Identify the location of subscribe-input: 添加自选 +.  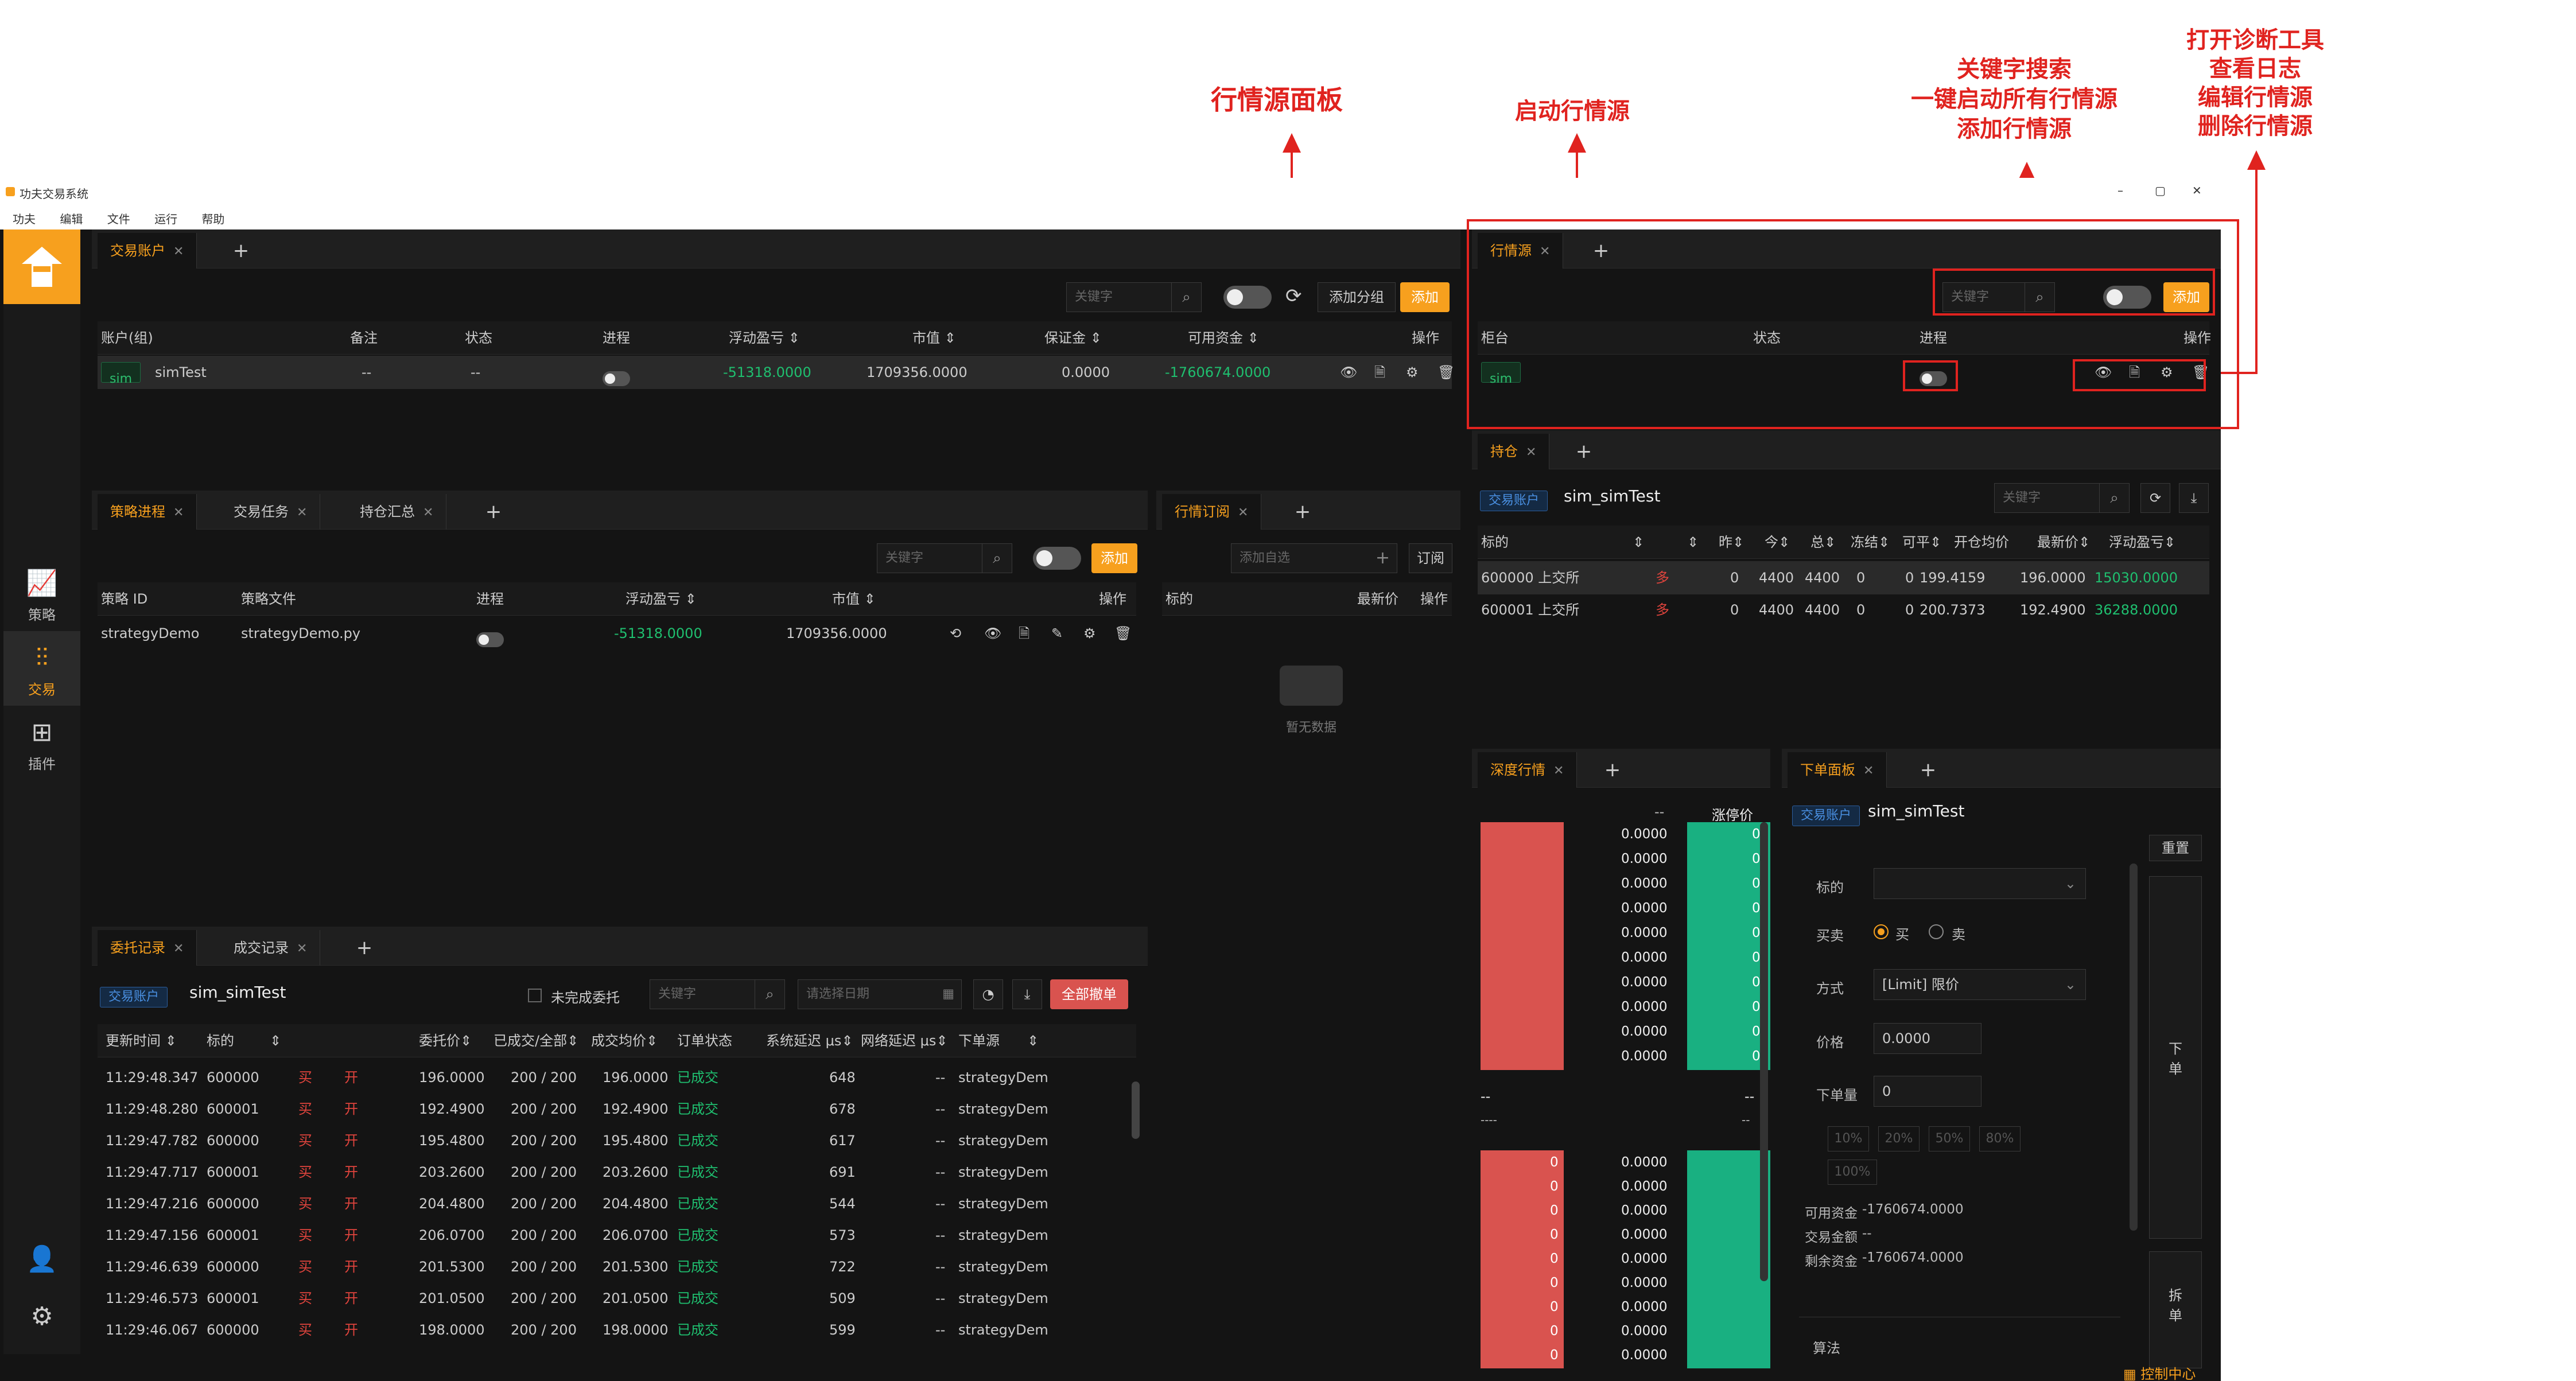
(1314, 558).